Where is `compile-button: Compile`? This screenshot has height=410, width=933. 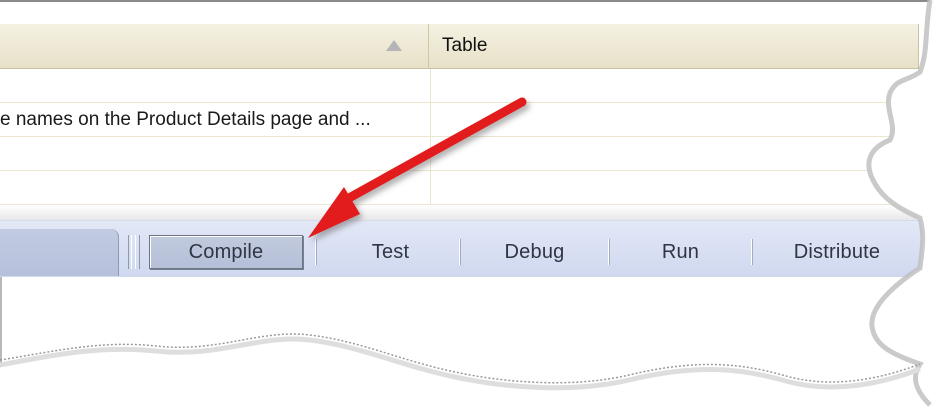 compile-button: Compile is located at coordinates (226, 252).